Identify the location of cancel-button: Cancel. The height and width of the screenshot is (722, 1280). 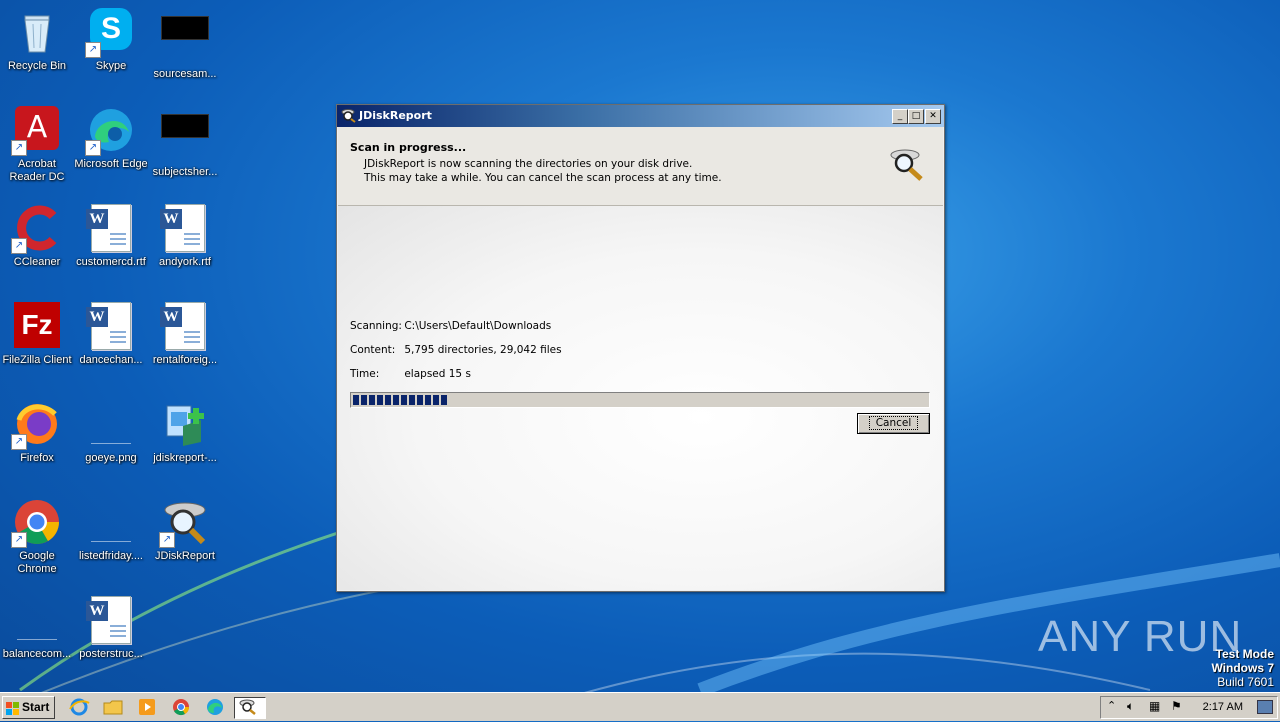
(893, 423).